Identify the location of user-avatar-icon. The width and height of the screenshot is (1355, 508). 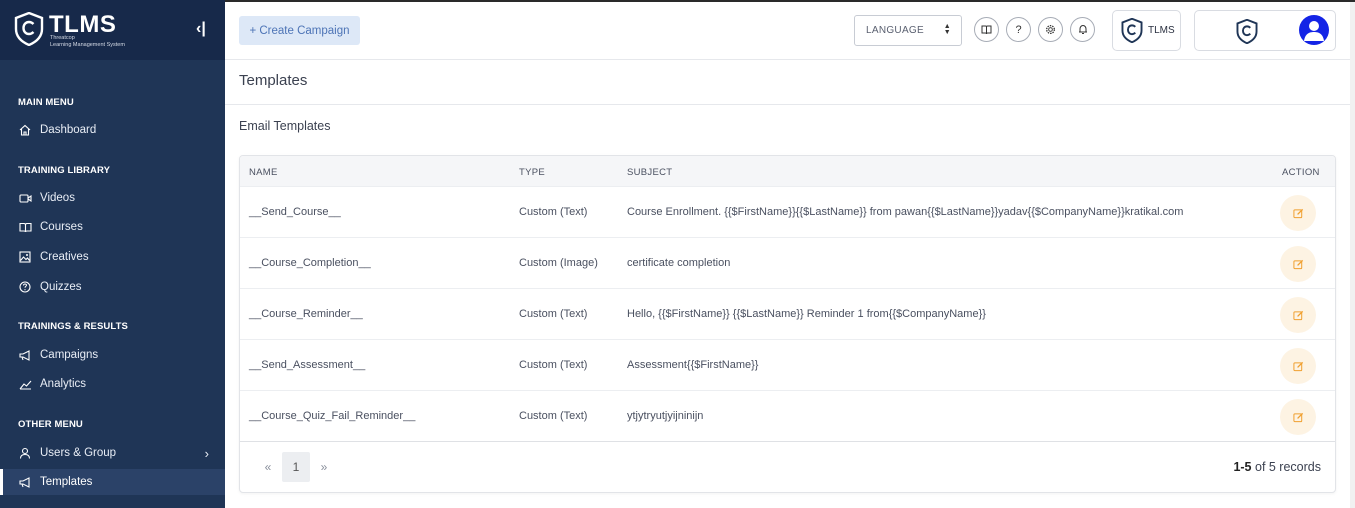
(1314, 31).